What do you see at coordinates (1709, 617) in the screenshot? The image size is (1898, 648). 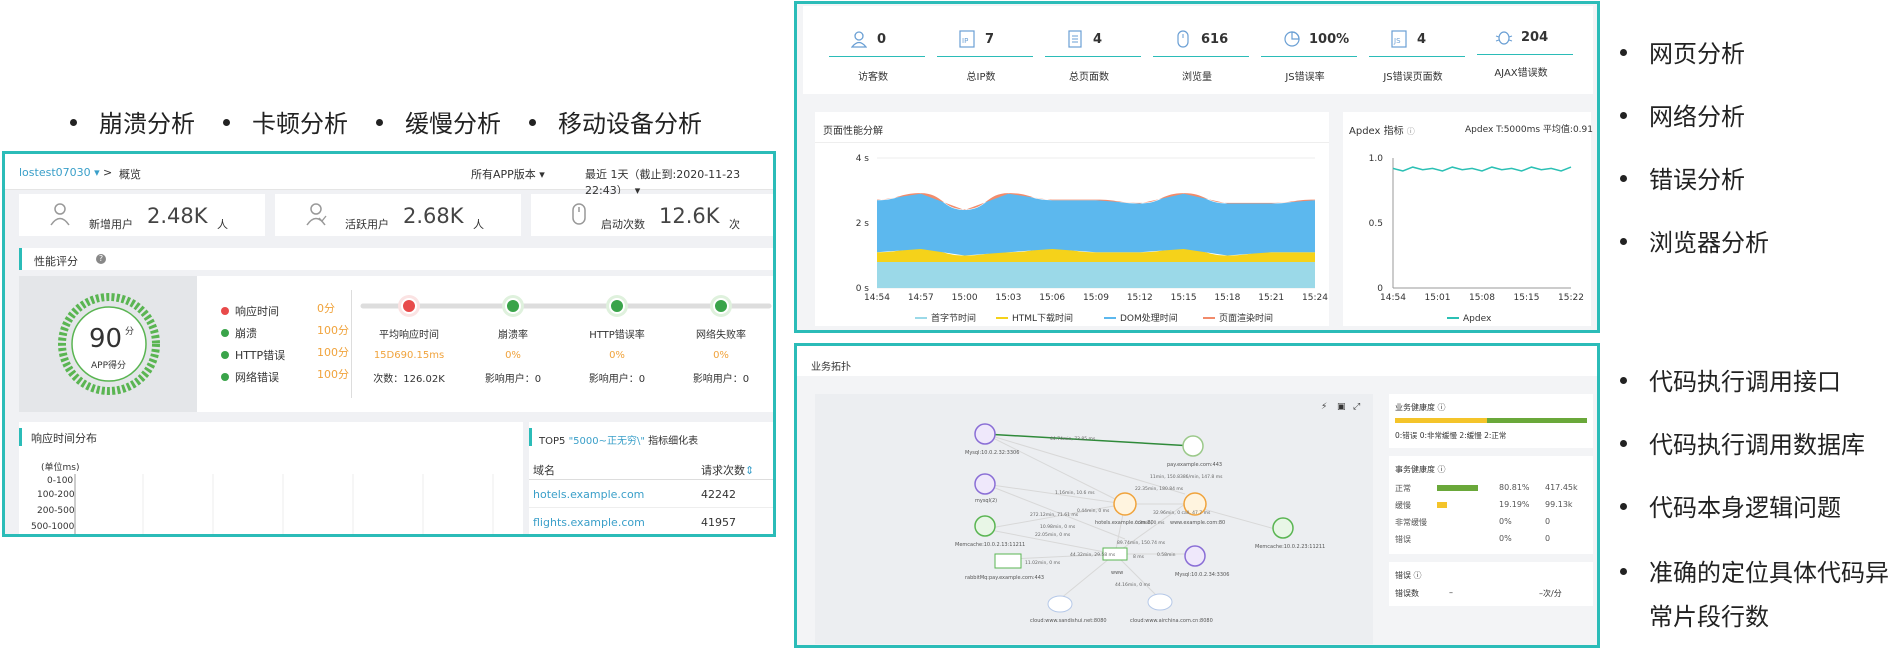 I see `bullet-code-locate-cont: 常片段行数` at bounding box center [1709, 617].